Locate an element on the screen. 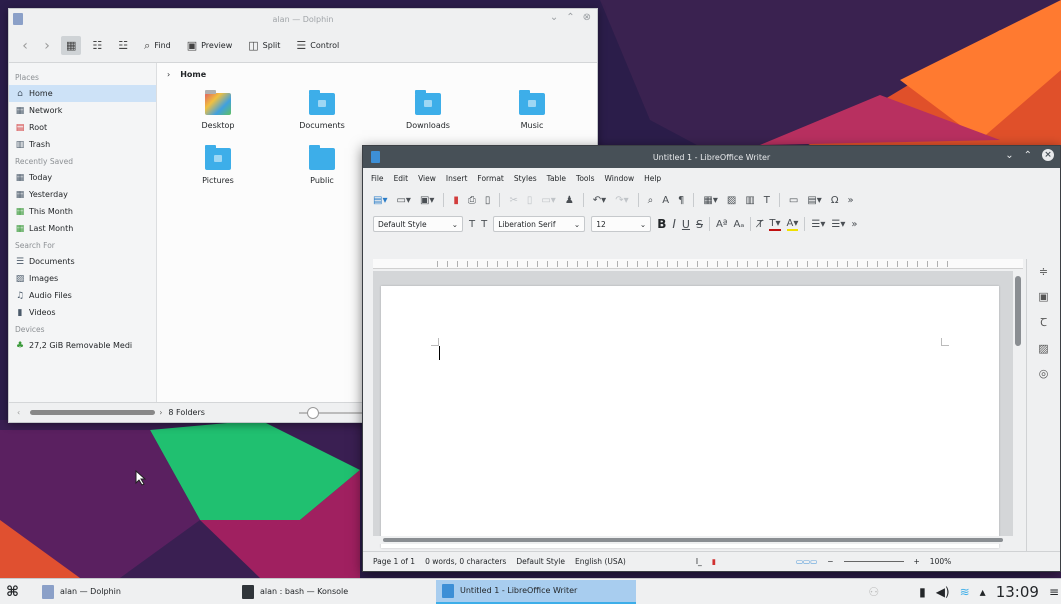 Image resolution: width=1061 pixels, height=604 pixels. recent-last-month: ▦ Last Month is located at coordinates (82, 228).